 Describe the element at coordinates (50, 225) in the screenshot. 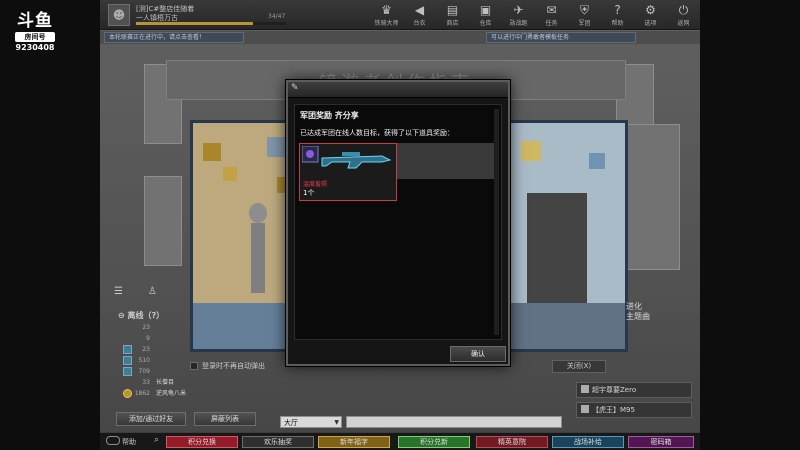

I see `left-letterbox: 斗鱼 房间号 9230408` at that location.